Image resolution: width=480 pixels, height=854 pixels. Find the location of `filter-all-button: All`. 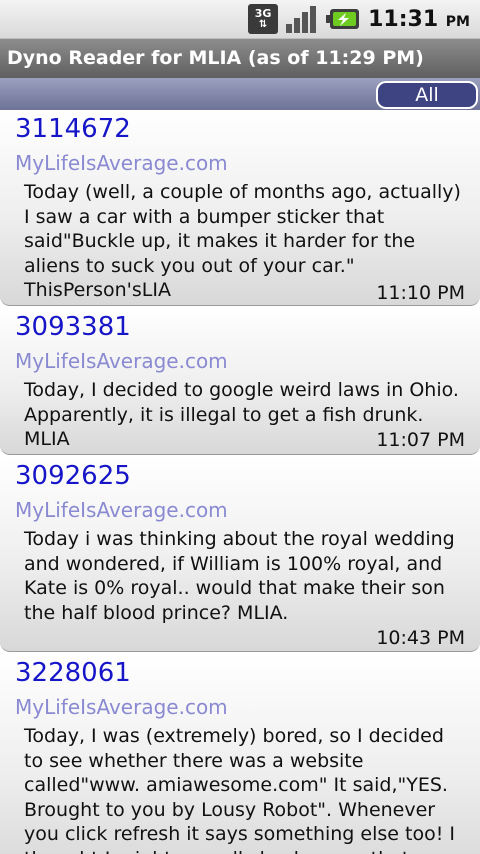

filter-all-button: All is located at coordinates (427, 95).